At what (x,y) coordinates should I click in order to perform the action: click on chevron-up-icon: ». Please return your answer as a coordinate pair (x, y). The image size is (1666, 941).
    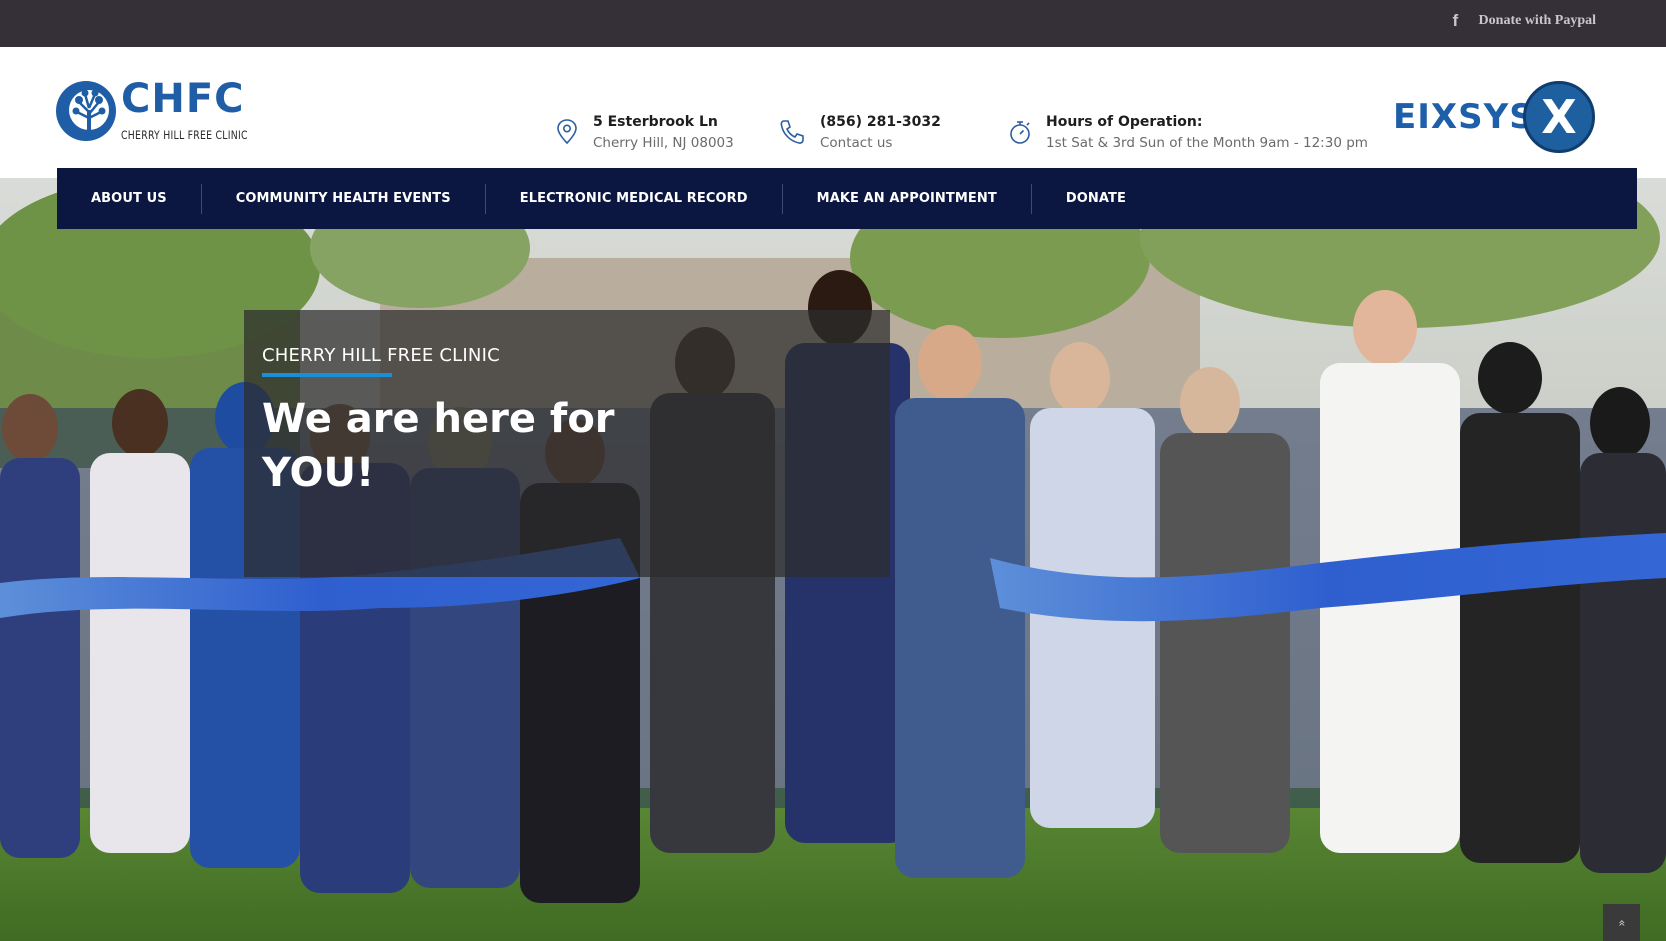
    Looking at the image, I should click on (1621, 922).